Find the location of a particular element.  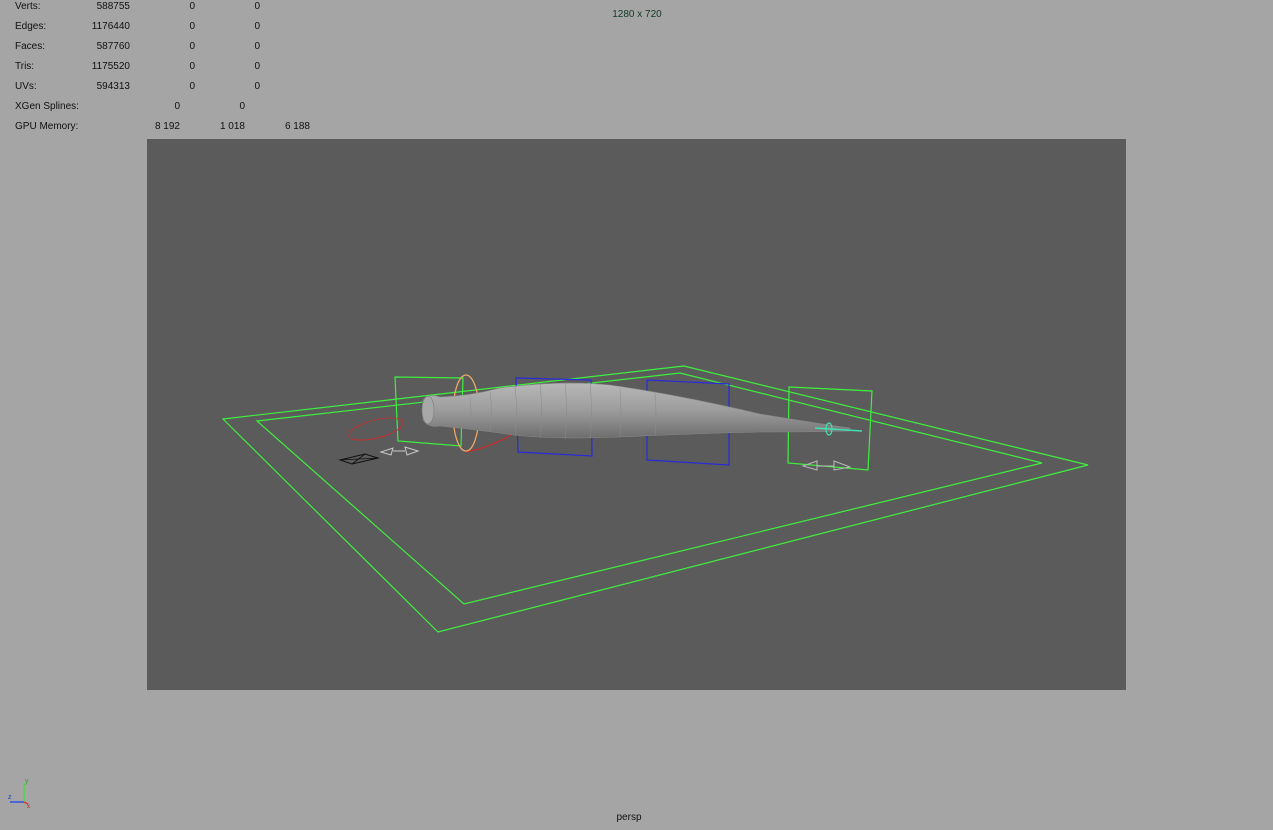

hud-row-edges: Edges: 1176440 0 0 is located at coordinates (170, 27).